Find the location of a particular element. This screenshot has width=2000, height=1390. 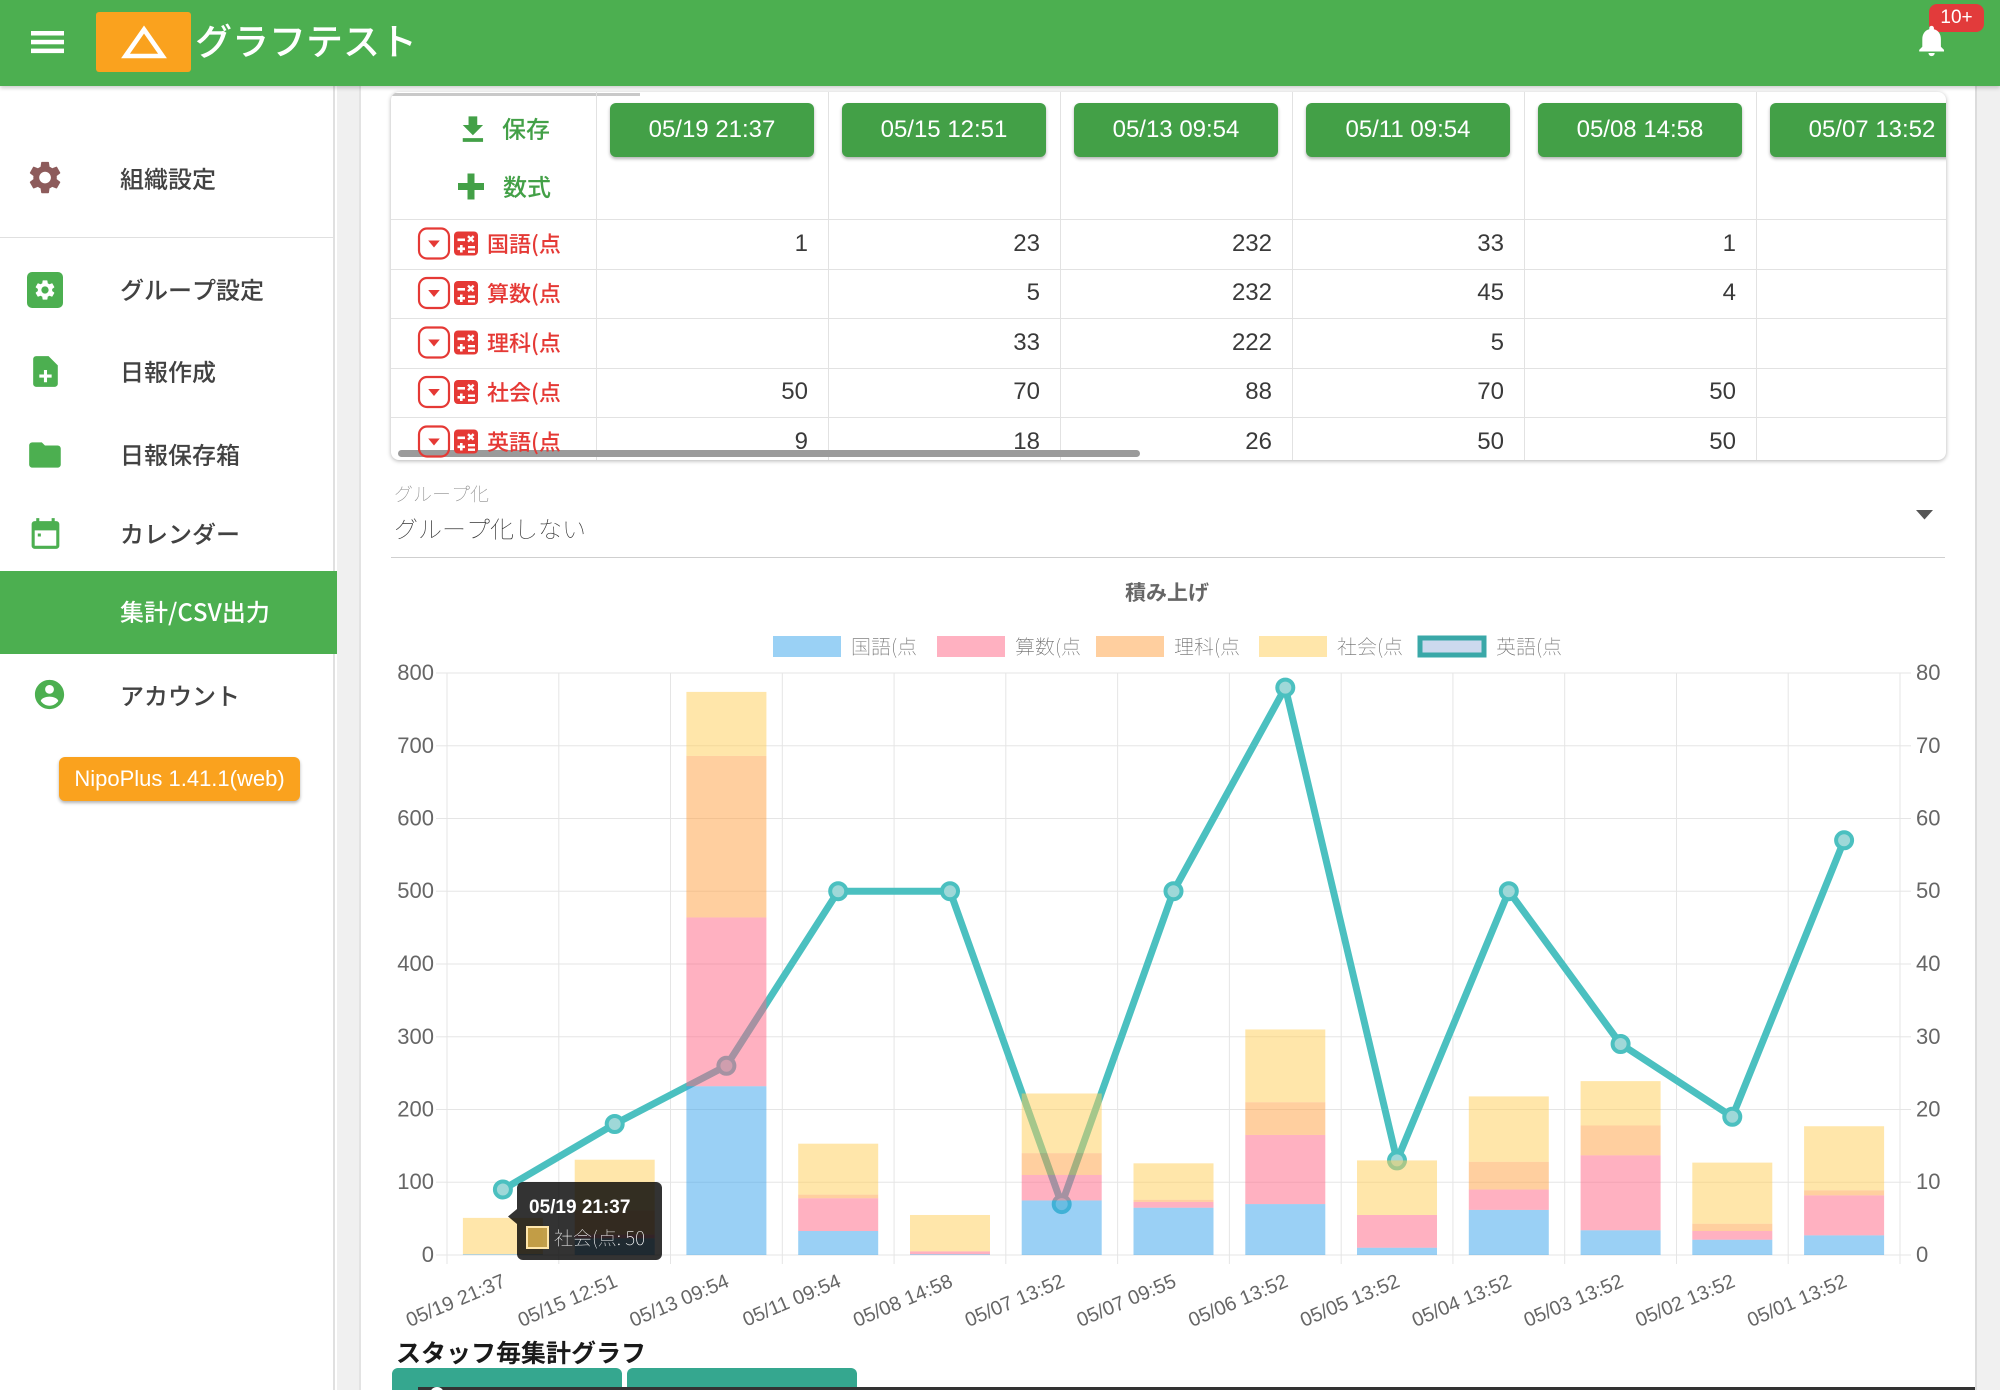

svg-text: 05/07 13:52 is located at coordinates (1015, 1301).